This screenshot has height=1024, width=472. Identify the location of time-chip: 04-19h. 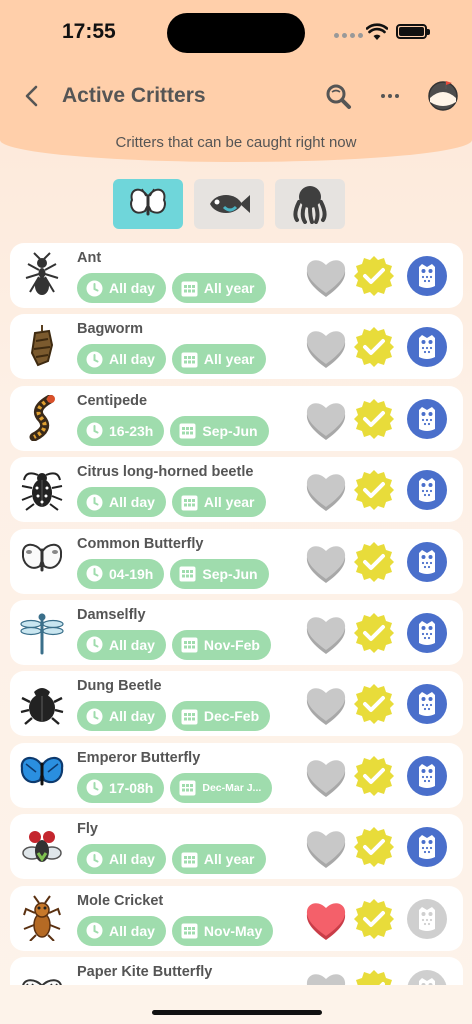
(121, 573).